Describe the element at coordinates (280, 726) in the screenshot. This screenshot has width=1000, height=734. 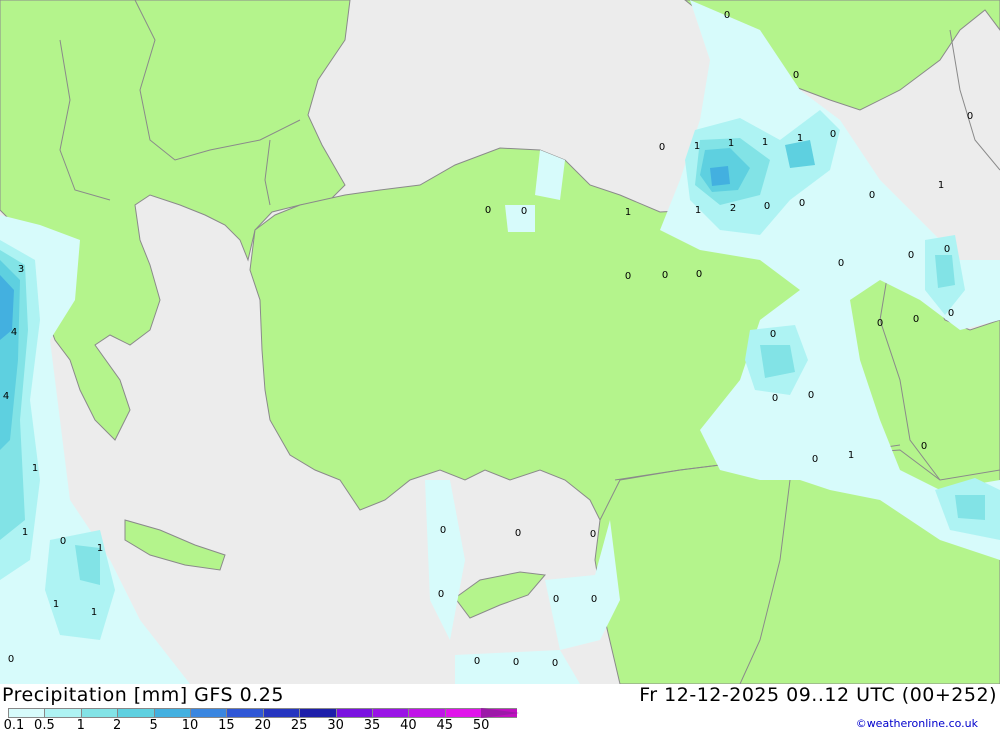
I see `legend-labels: 0.1 0.5 1 2 5 10 15 20 25 30 35 40 45 50` at that location.